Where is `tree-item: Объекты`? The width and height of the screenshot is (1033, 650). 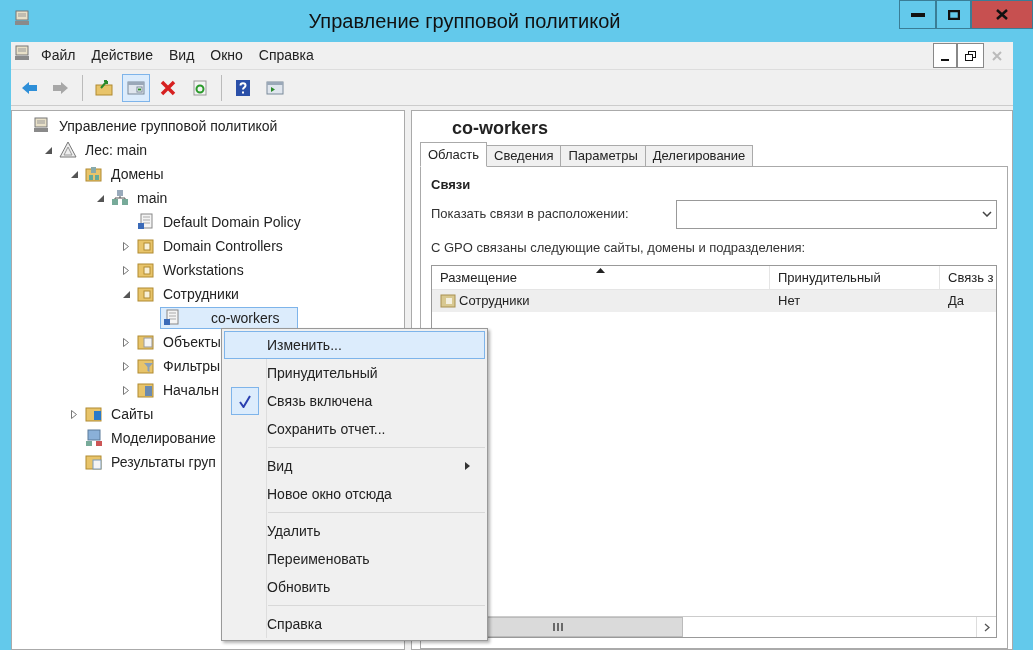 tree-item: Объекты is located at coordinates (179, 342).